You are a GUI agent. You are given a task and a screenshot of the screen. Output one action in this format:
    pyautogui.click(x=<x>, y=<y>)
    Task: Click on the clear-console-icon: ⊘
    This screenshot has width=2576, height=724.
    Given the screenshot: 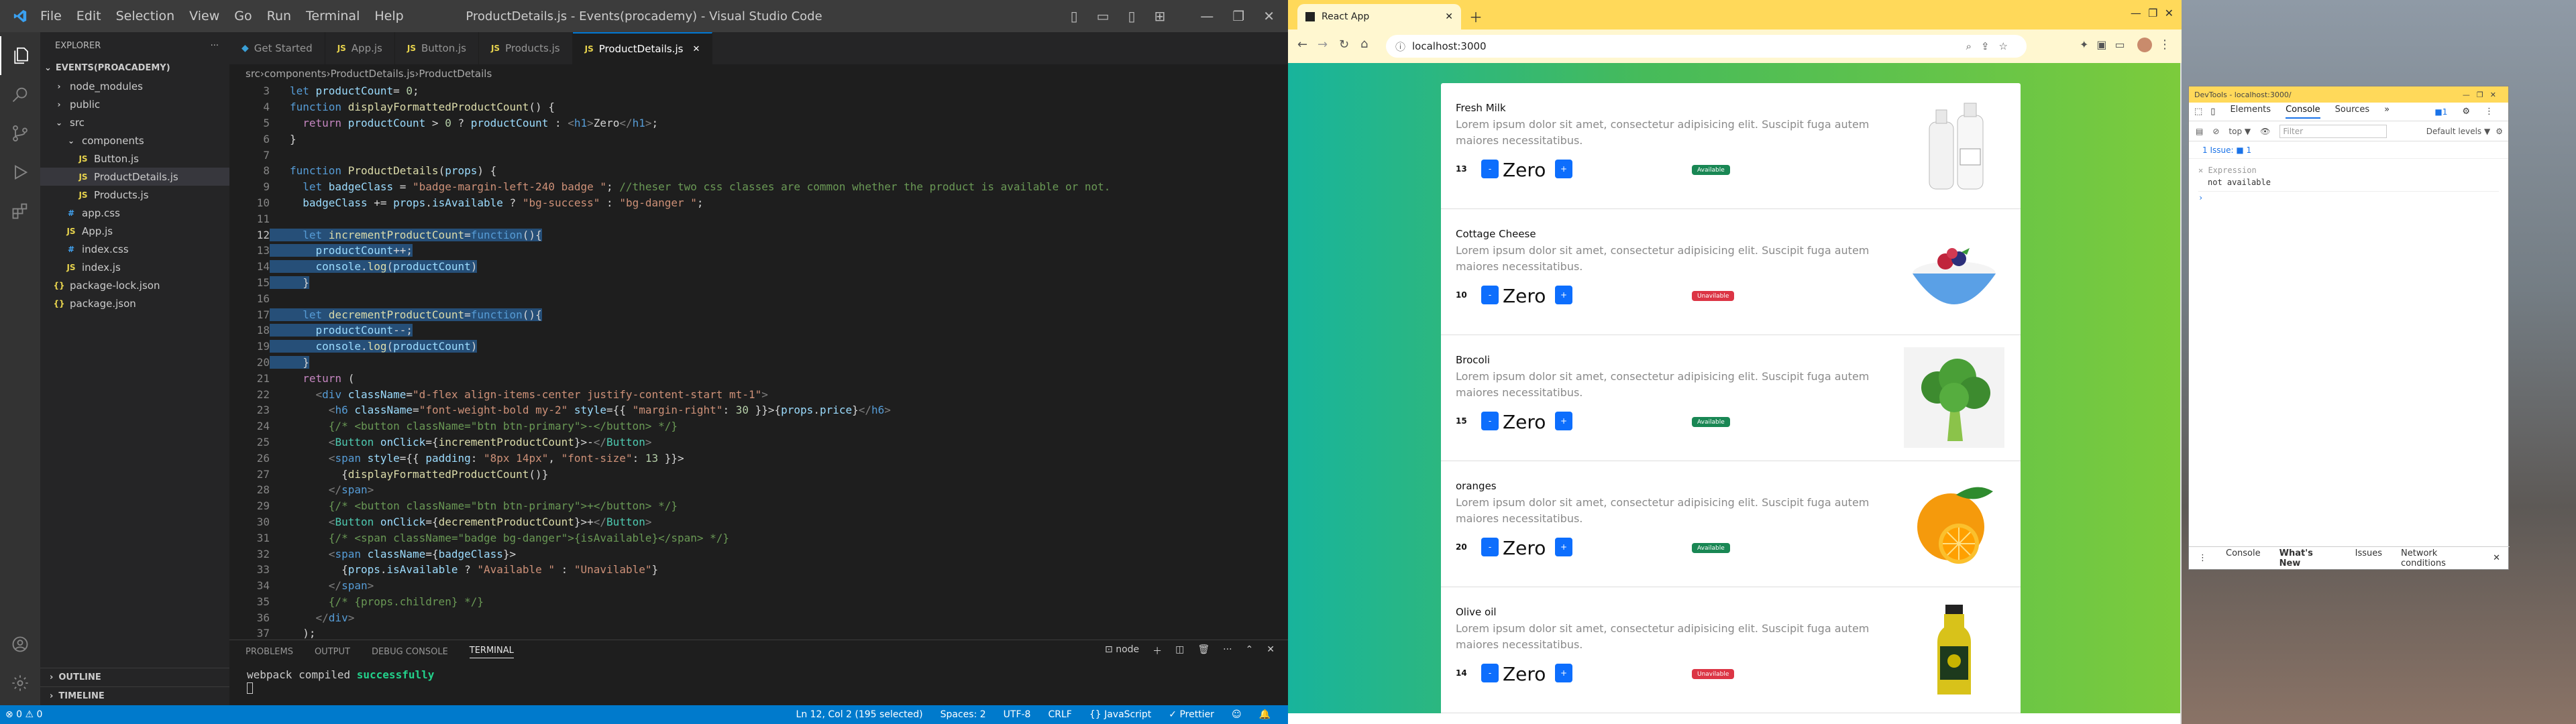 What is the action you would take?
    pyautogui.click(x=2215, y=131)
    